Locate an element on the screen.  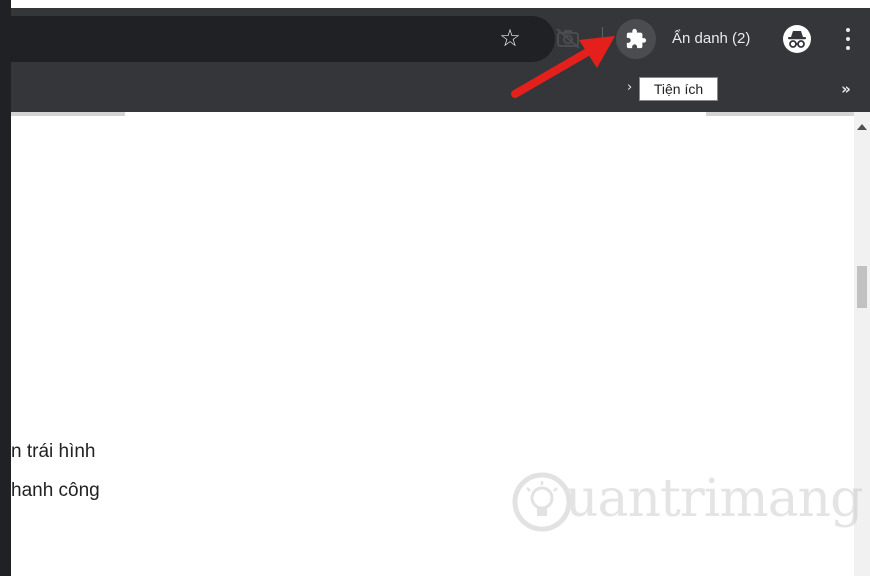
extensions-button is located at coordinates (636, 39).